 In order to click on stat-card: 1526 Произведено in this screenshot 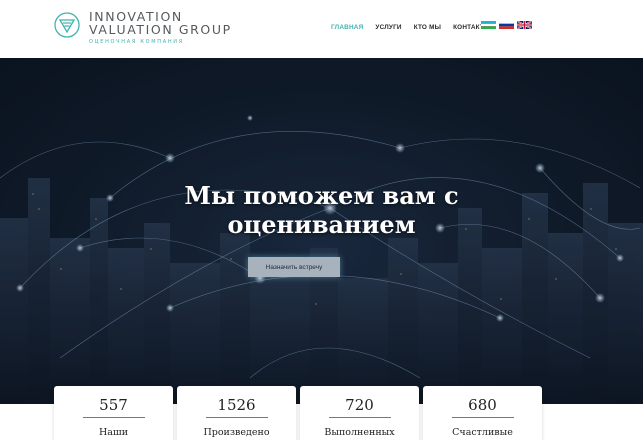, I will do `click(236, 413)`.